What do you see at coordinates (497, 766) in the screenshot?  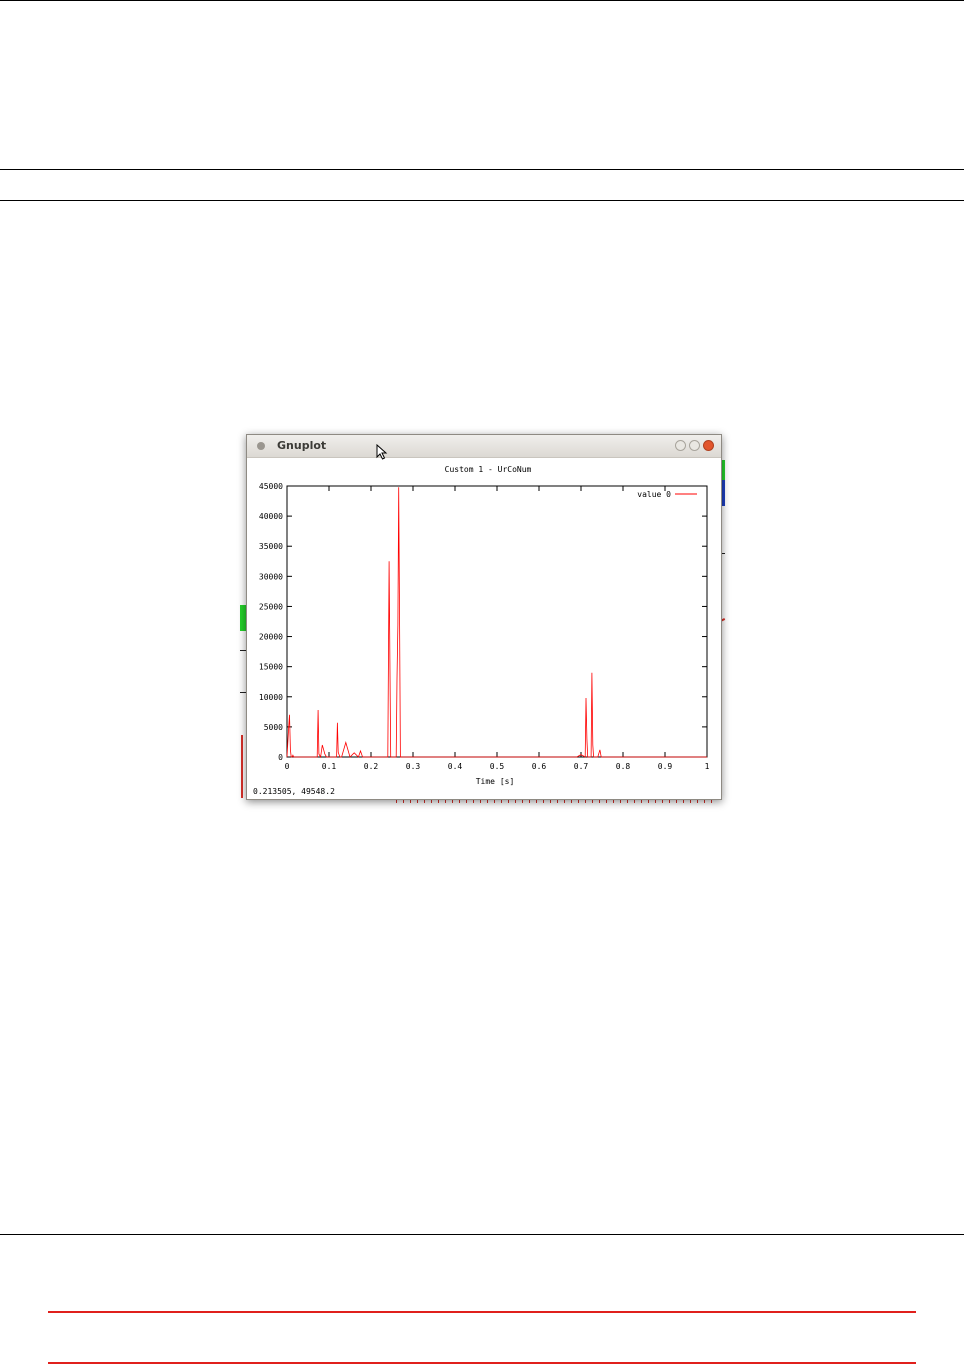 I see `x-tick-label: 0.5` at bounding box center [497, 766].